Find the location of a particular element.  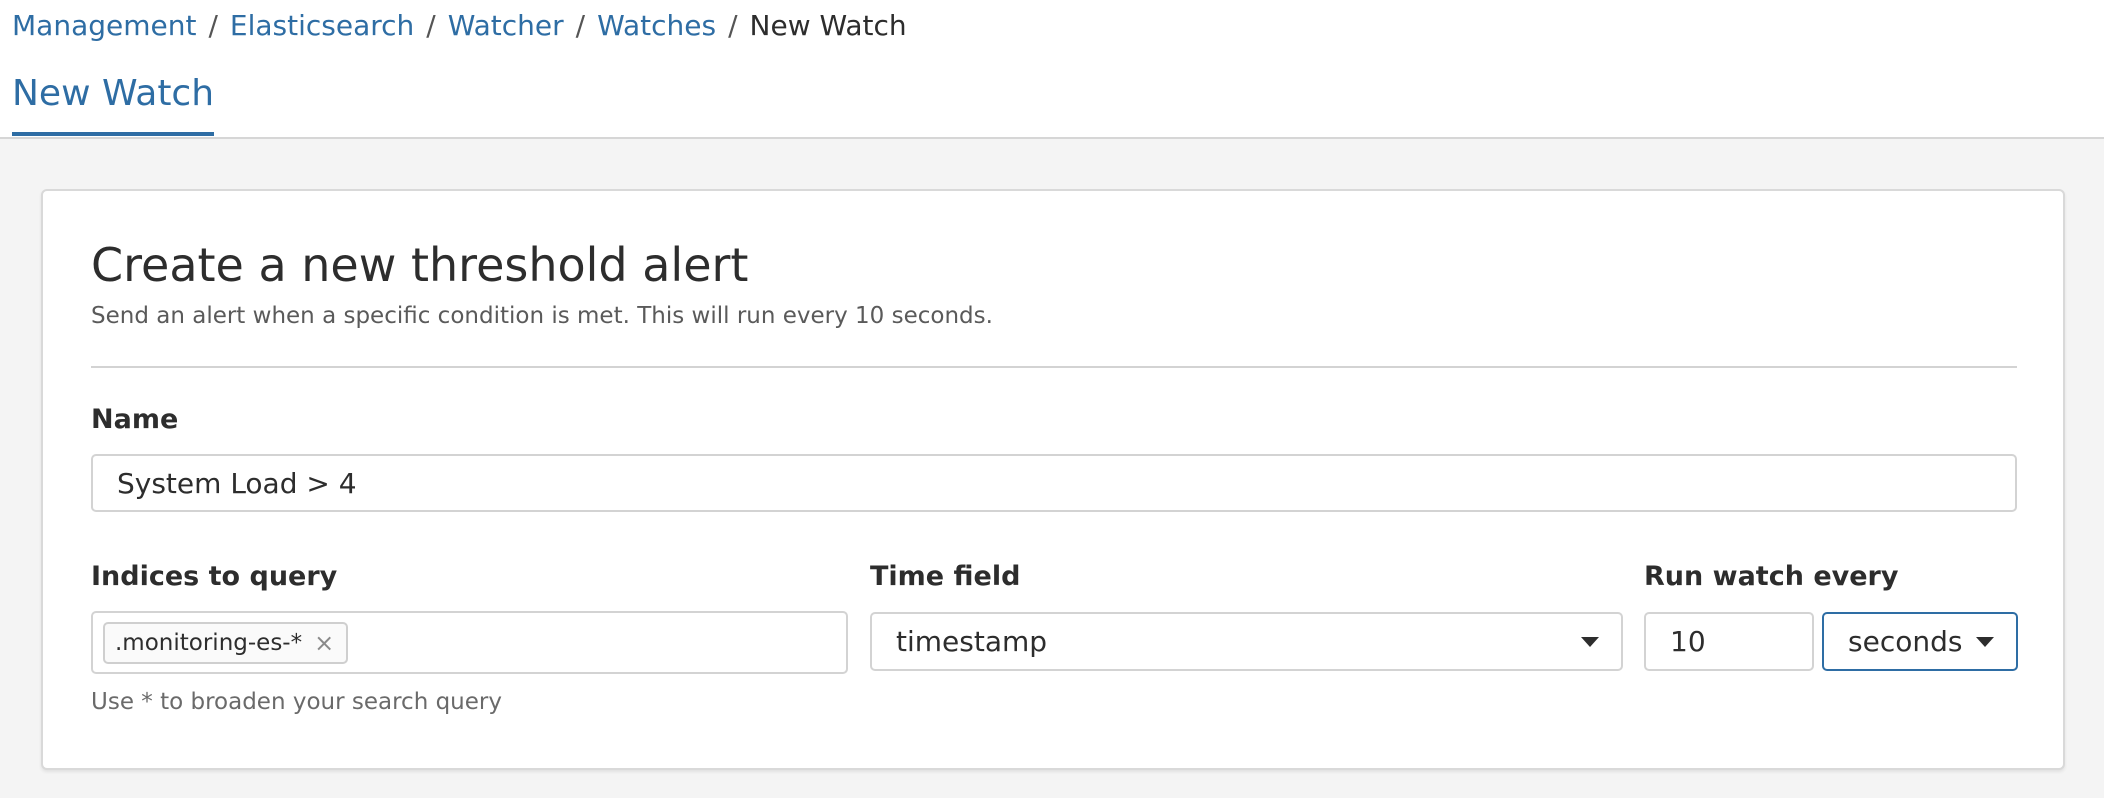

run-every-value: 10 is located at coordinates (1688, 641).